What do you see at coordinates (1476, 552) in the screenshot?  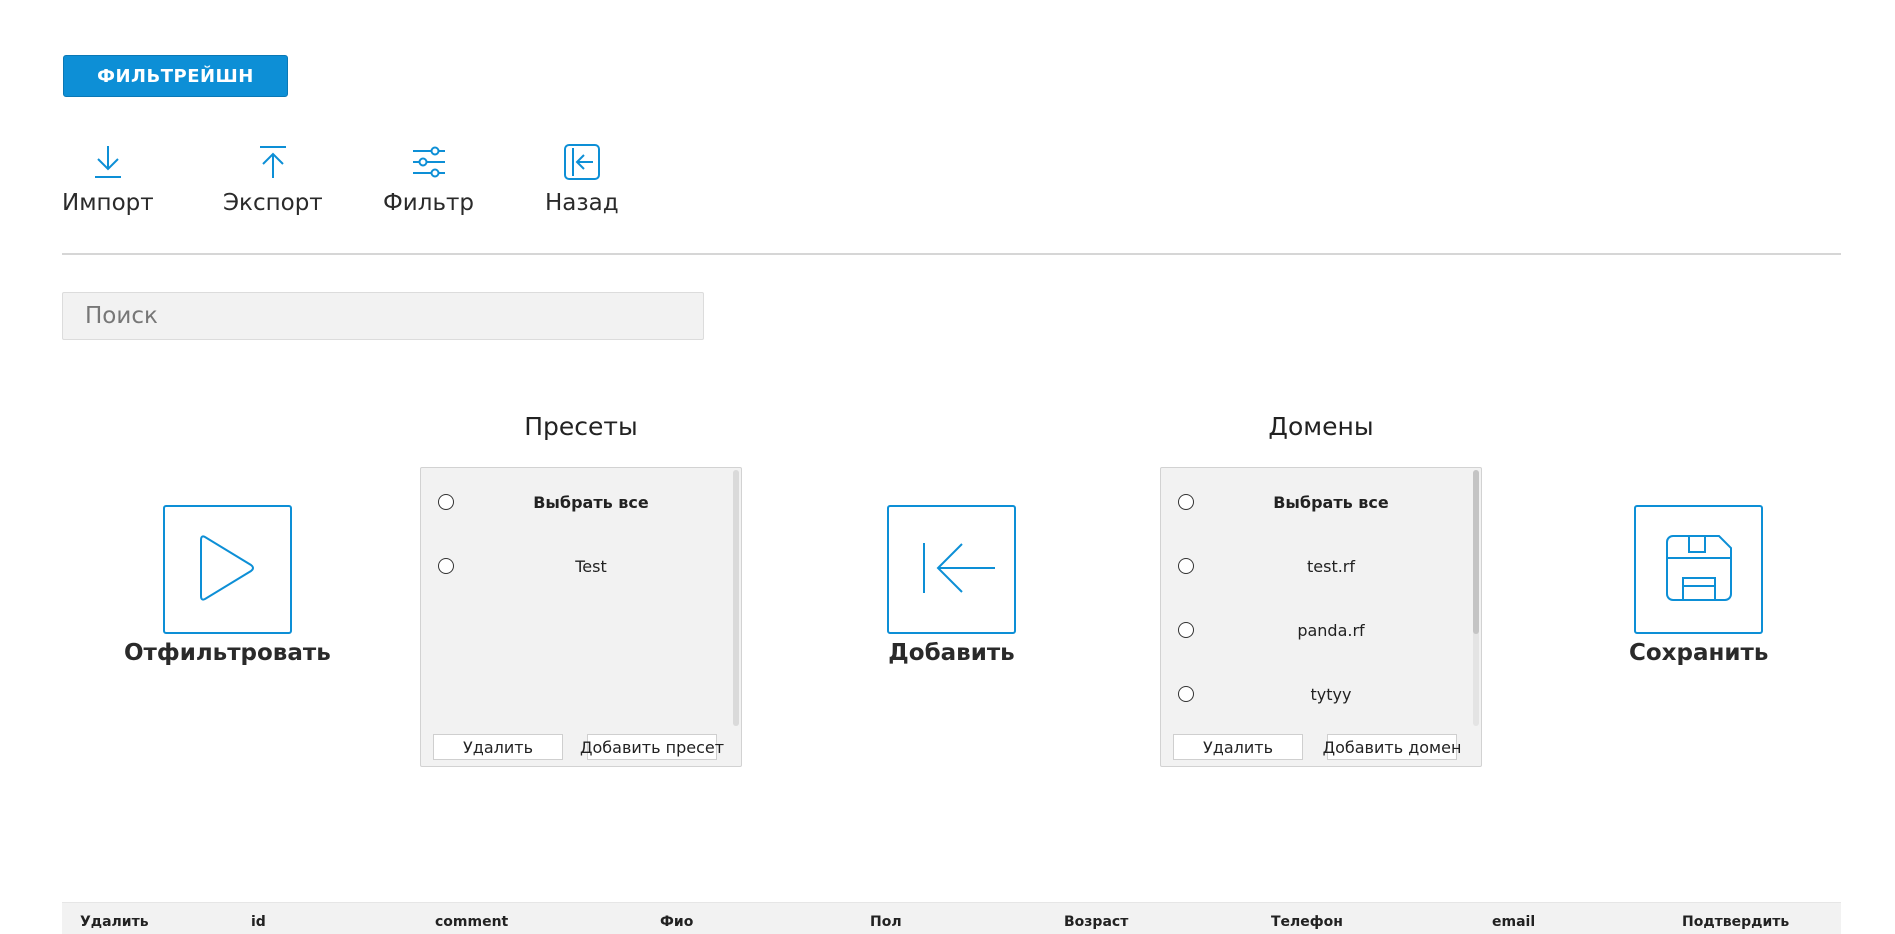 I see `domains-scrollbar-thumb` at bounding box center [1476, 552].